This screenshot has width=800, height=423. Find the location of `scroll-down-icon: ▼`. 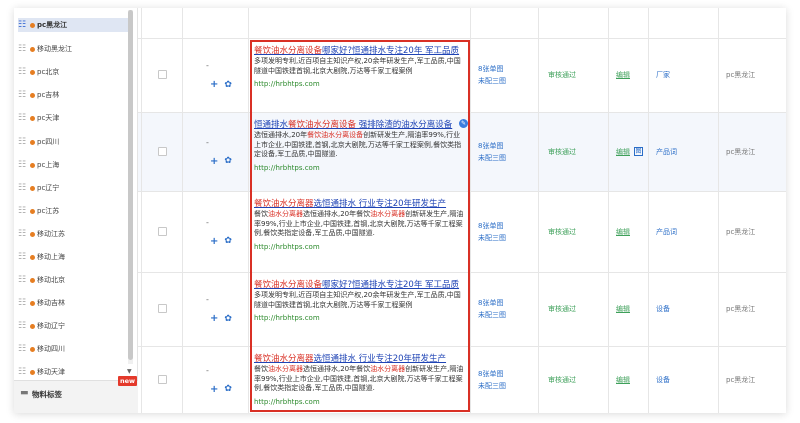

scroll-down-icon: ▼ is located at coordinates (129, 371).